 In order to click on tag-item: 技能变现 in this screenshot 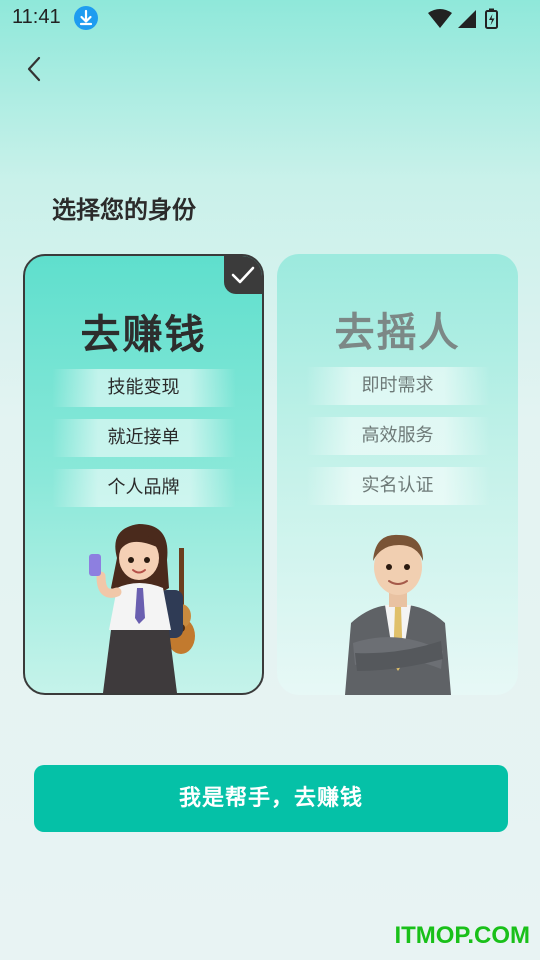, I will do `click(143, 388)`.